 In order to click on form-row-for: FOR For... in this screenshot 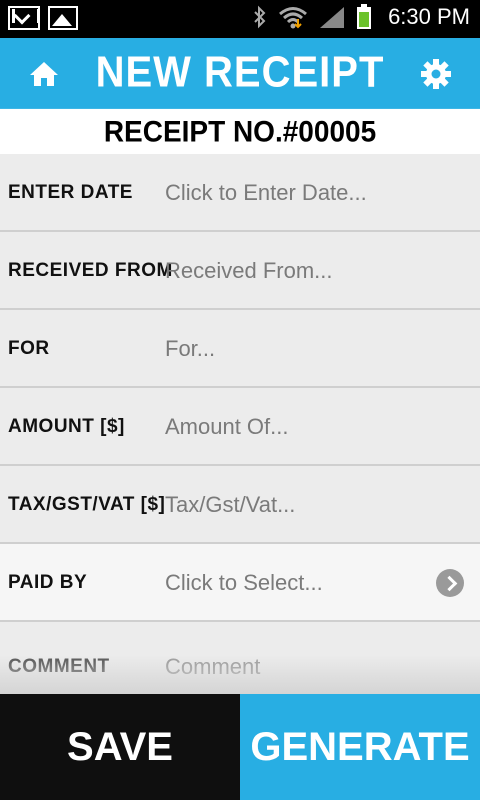, I will do `click(240, 349)`.